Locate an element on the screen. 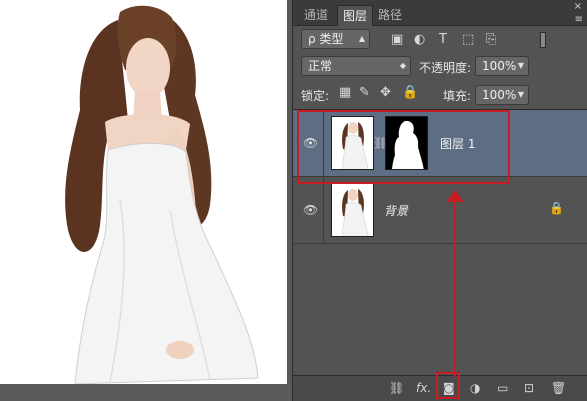 The height and width of the screenshot is (401, 587). close-icon: × is located at coordinates (578, 6).